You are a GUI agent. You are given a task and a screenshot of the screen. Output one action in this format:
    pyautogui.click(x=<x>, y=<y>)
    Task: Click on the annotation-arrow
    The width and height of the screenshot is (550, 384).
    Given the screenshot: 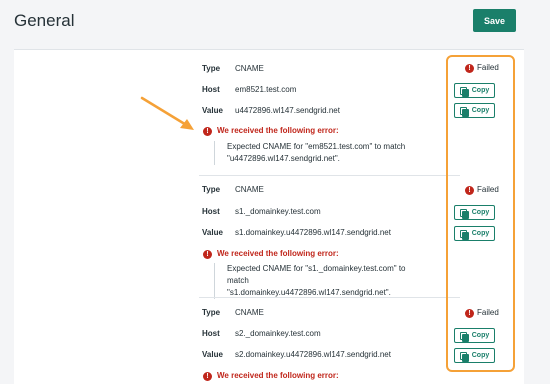 What is the action you would take?
    pyautogui.click(x=167, y=113)
    